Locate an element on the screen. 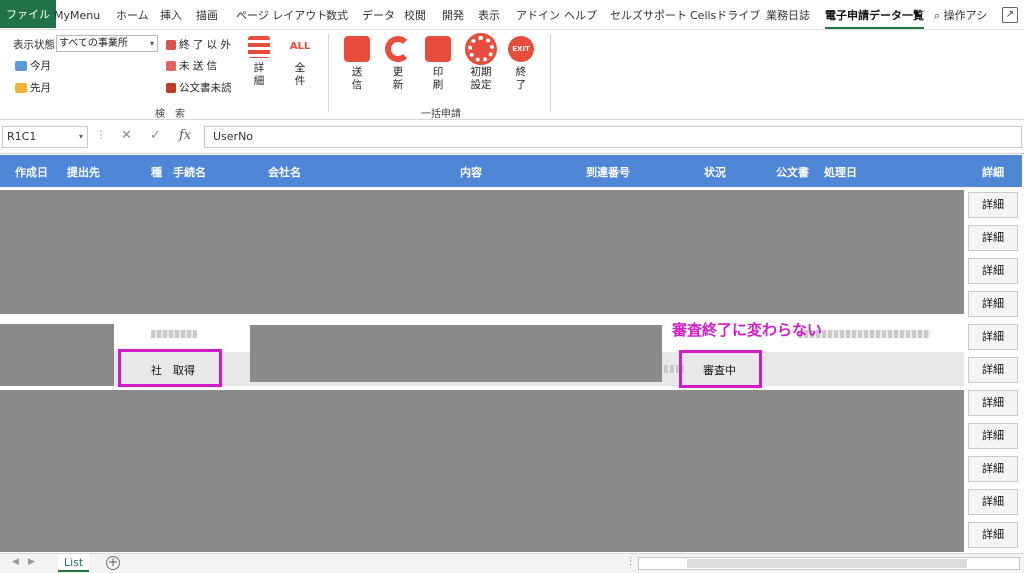 The height and width of the screenshot is (573, 1024). tab-developer: 開発 is located at coordinates (453, 15).